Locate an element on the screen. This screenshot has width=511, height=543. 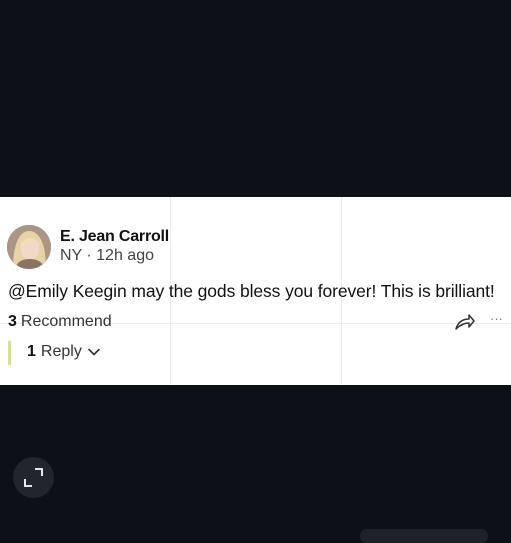
more-dots-icon: ··· is located at coordinates (496, 318).